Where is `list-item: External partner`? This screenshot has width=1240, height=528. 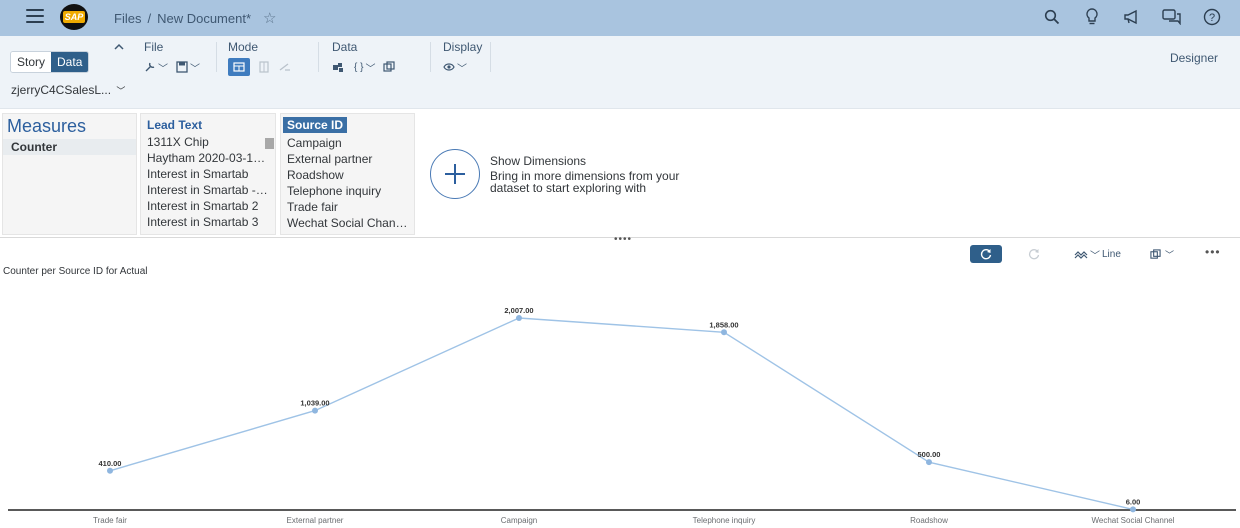 list-item: External partner is located at coordinates (347, 159).